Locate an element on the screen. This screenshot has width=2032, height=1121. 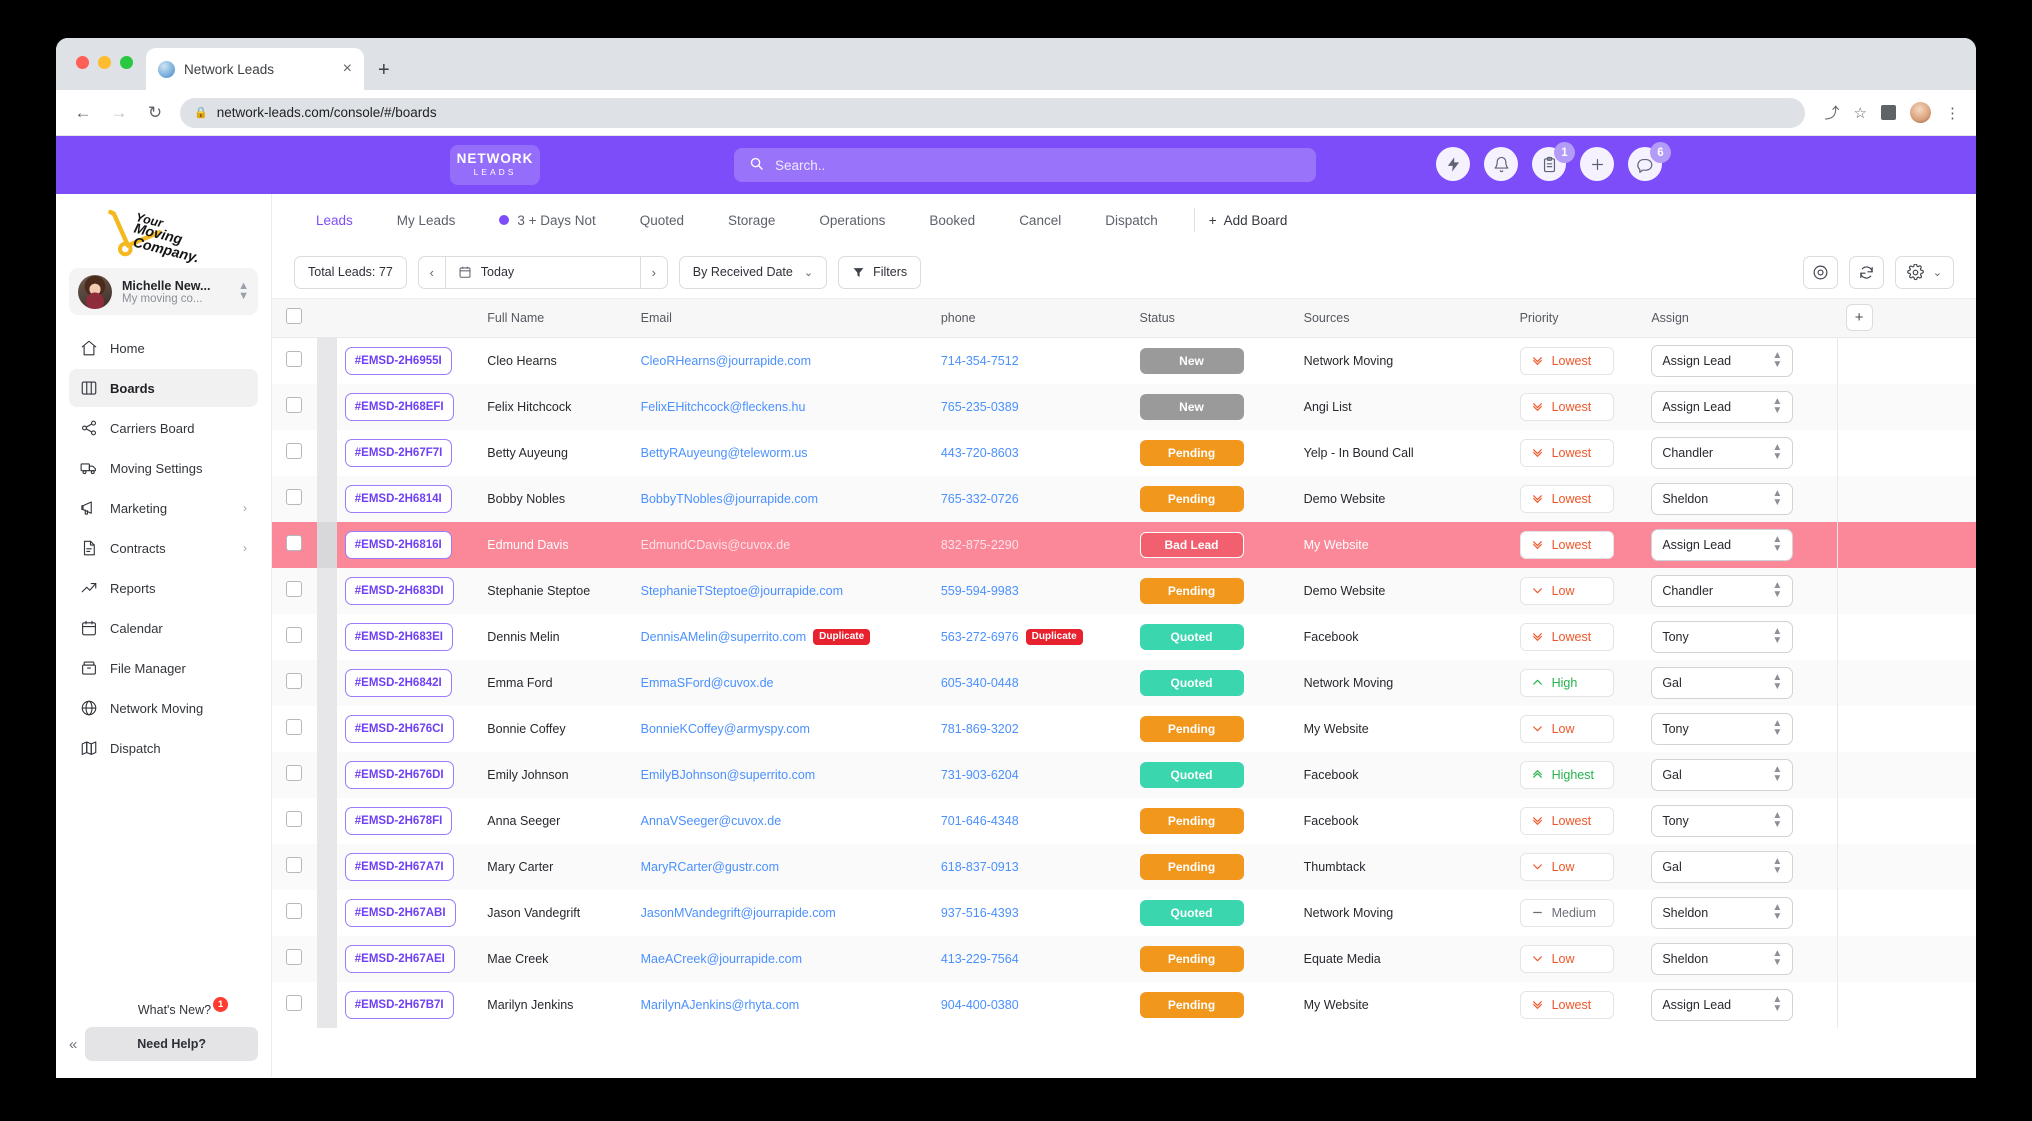
minimize-window-button is located at coordinates (104, 62).